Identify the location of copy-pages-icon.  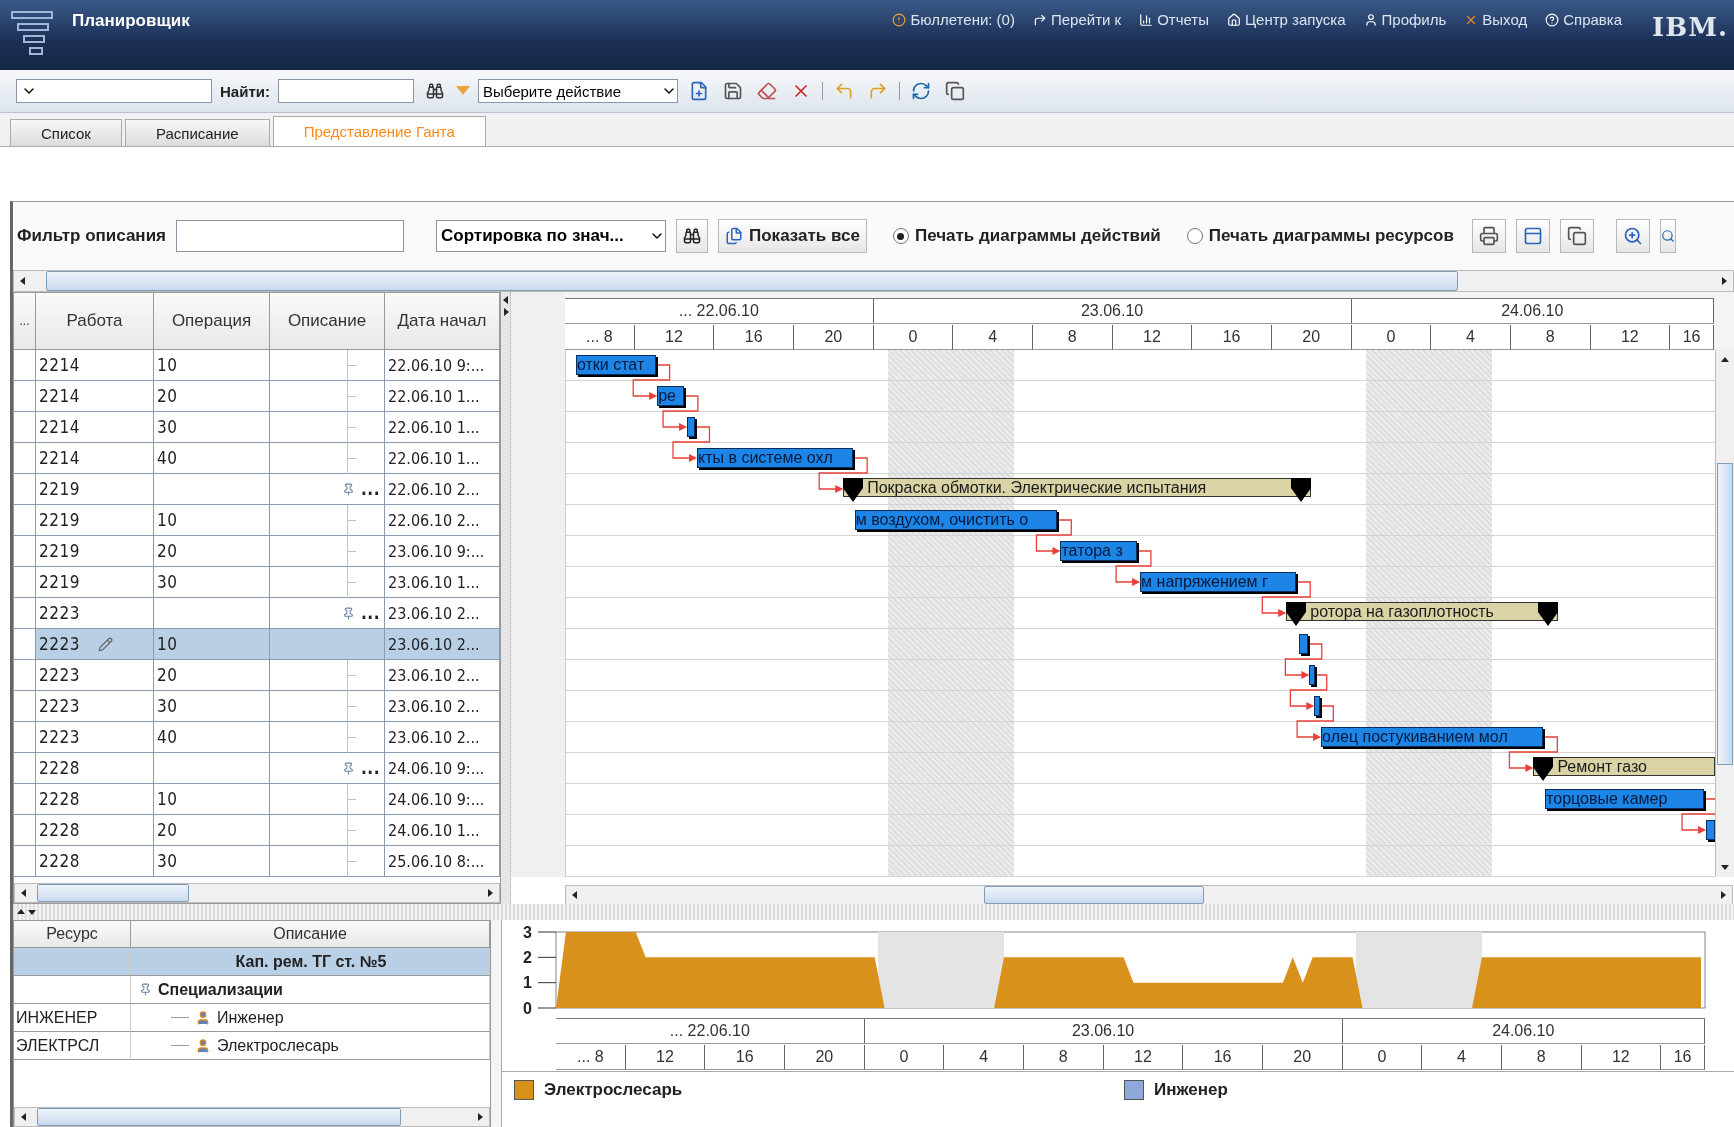
(734, 236).